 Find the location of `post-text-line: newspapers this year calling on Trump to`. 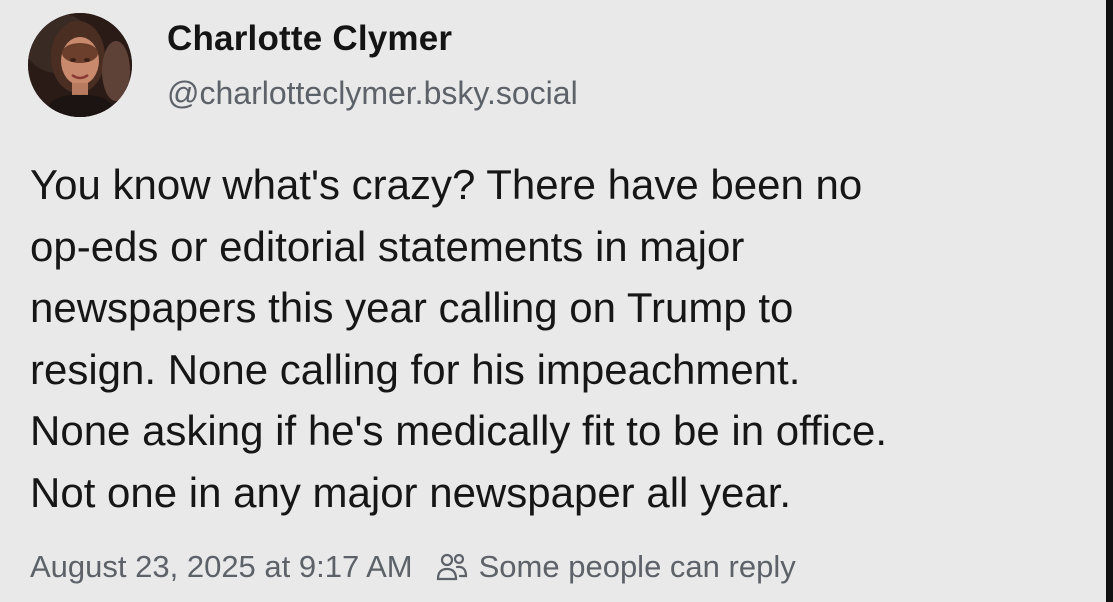

post-text-line: newspapers this year calling on Trump to is located at coordinates (412, 308).